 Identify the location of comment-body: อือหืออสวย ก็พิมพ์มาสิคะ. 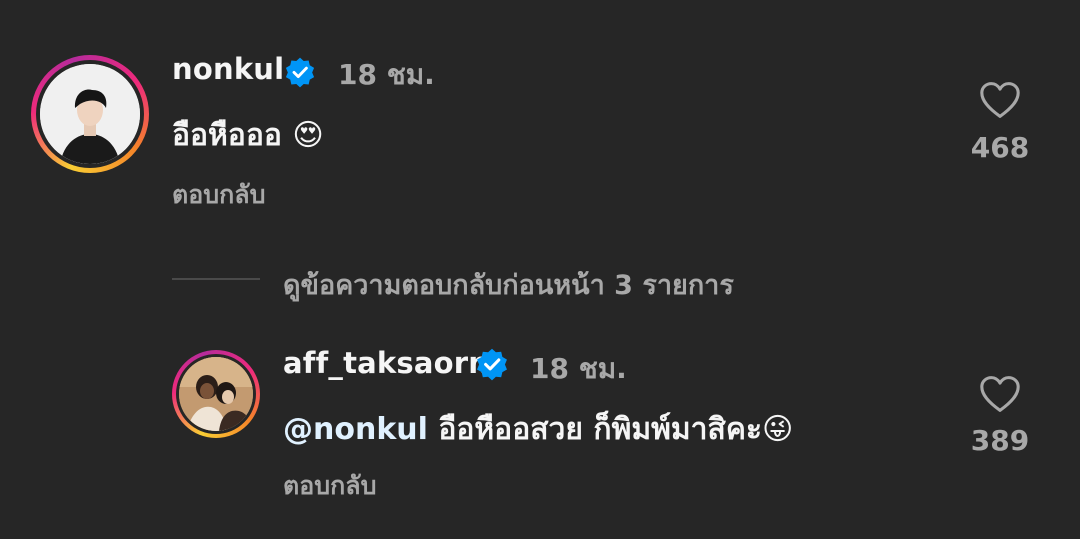
(600, 429).